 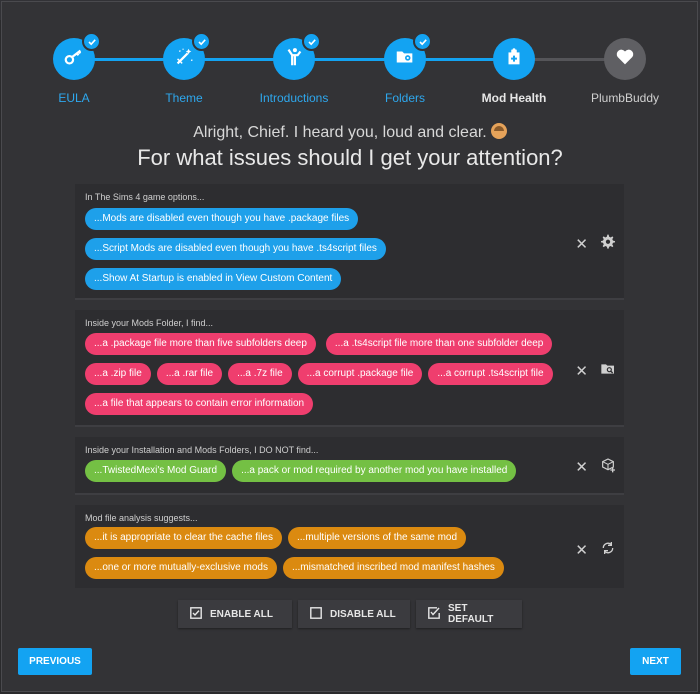 I want to click on disable-all-button: DISABLE ALL, so click(x=354, y=614).